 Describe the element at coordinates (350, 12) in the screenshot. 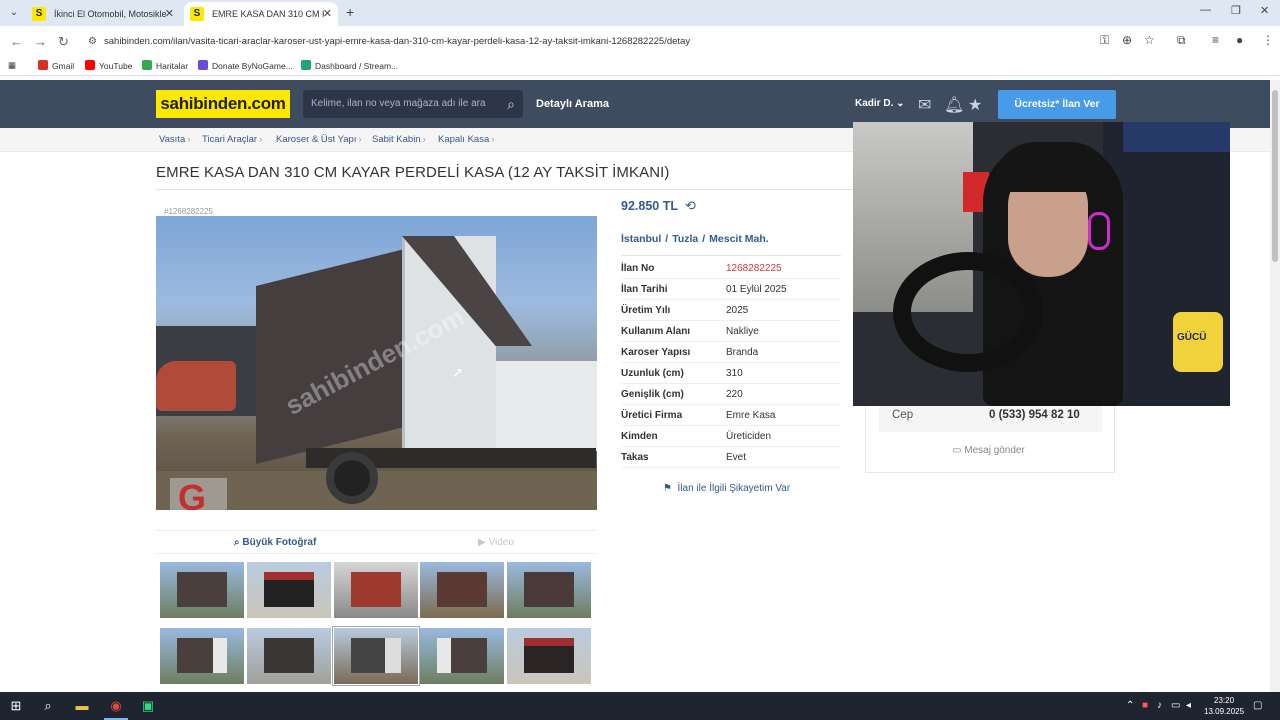

I see `new-tab-icon: +` at that location.